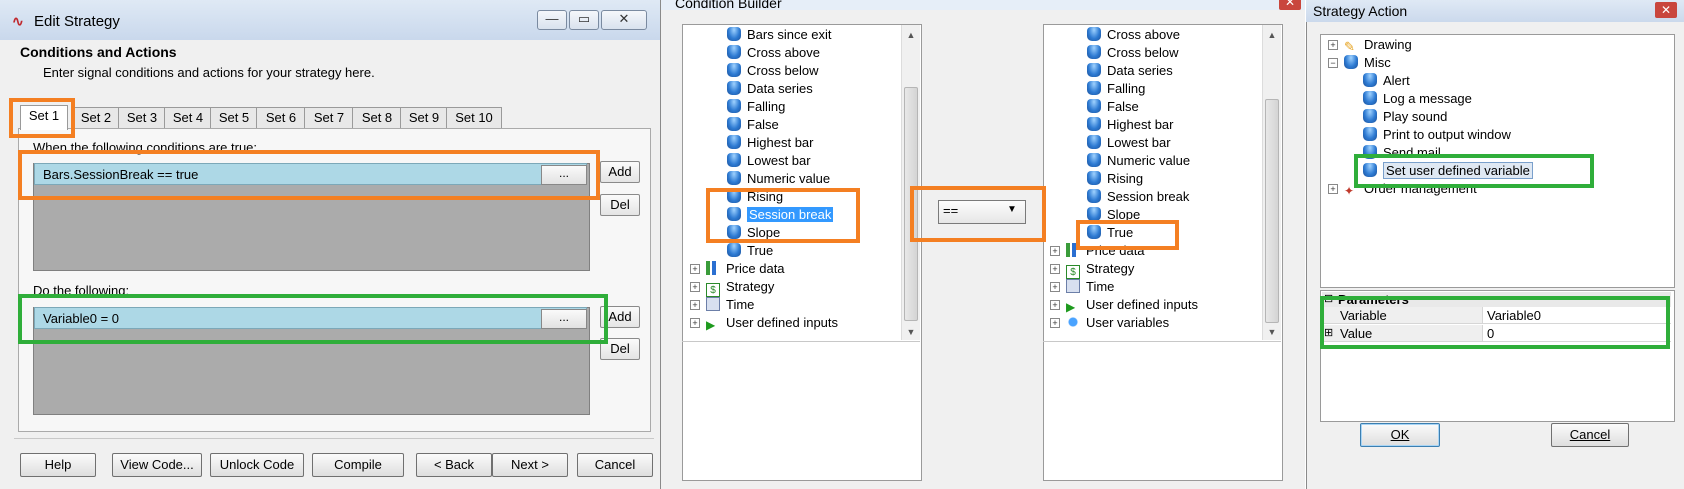 Image resolution: width=1684 pixels, height=489 pixels. I want to click on window-title: Edit Strategy, so click(77, 21).